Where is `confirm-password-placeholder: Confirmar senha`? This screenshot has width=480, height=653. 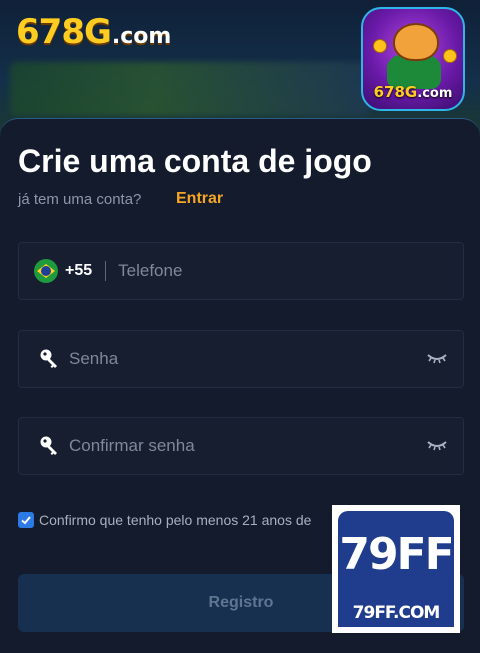 confirm-password-placeholder: Confirmar senha is located at coordinates (132, 445).